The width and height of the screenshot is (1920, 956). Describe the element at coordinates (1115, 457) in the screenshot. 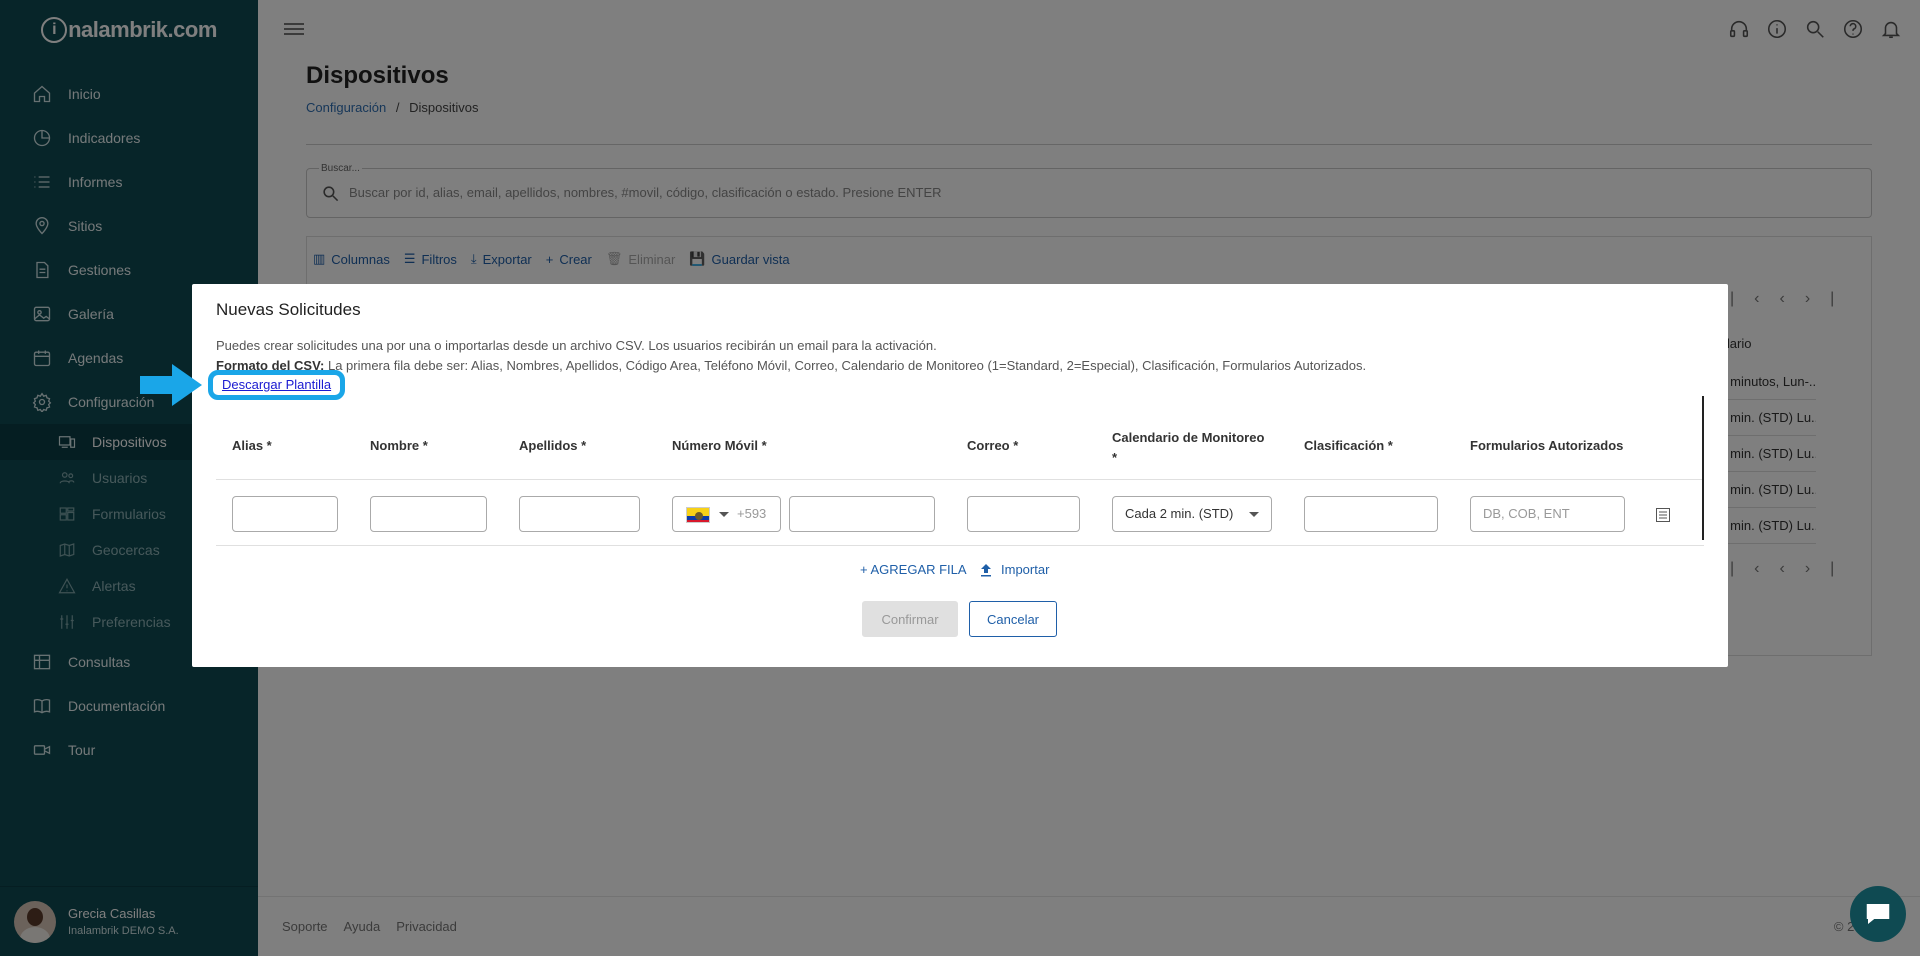

I see `header-calendario-required: *` at that location.